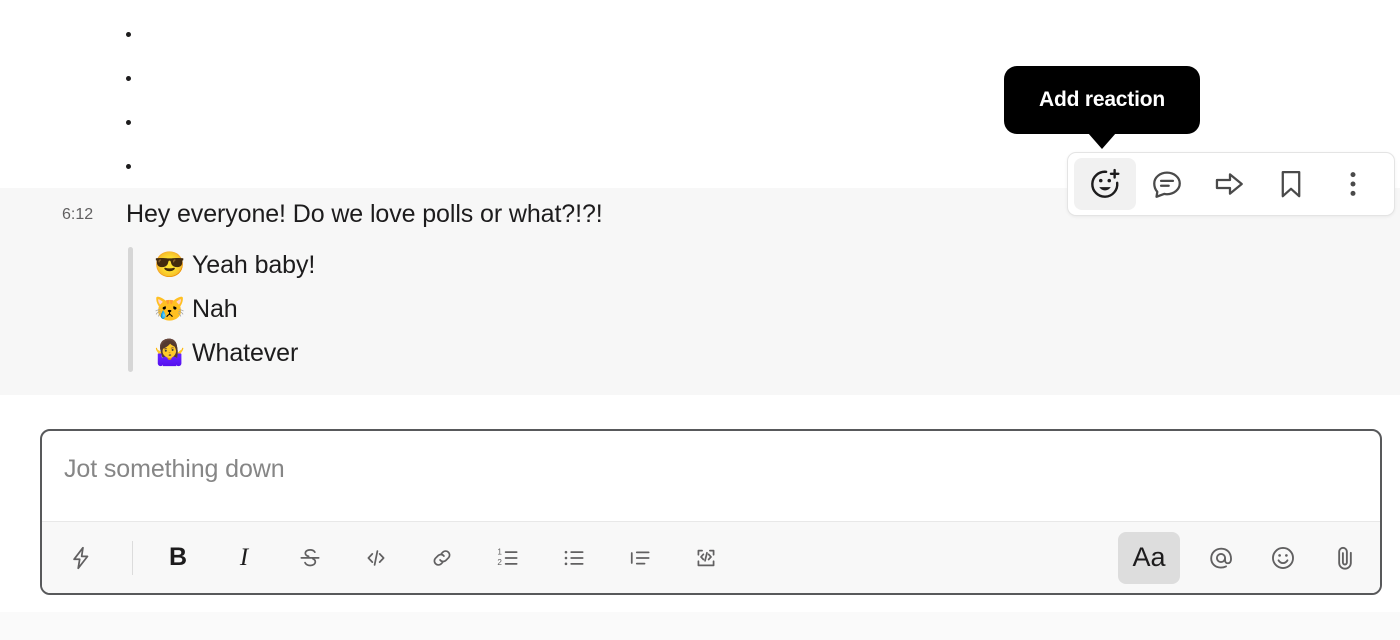 The width and height of the screenshot is (1400, 640). What do you see at coordinates (170, 265) in the screenshot?
I see `sunglasses-face-icon: 😎` at bounding box center [170, 265].